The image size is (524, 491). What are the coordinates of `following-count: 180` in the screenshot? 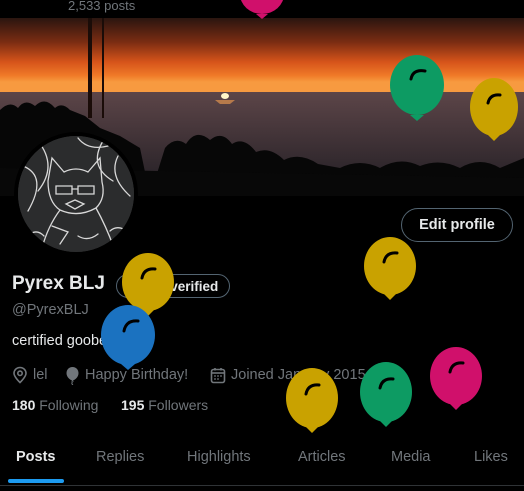 It's located at (24, 405).